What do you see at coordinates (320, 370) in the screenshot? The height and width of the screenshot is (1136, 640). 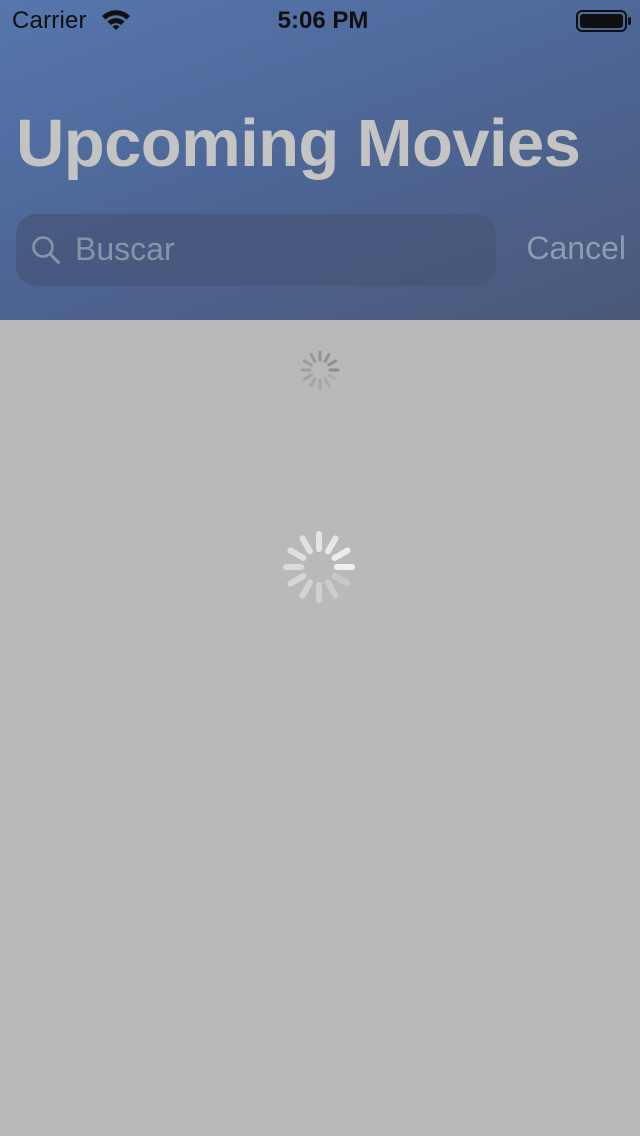 I see `activity-spinner-small` at bounding box center [320, 370].